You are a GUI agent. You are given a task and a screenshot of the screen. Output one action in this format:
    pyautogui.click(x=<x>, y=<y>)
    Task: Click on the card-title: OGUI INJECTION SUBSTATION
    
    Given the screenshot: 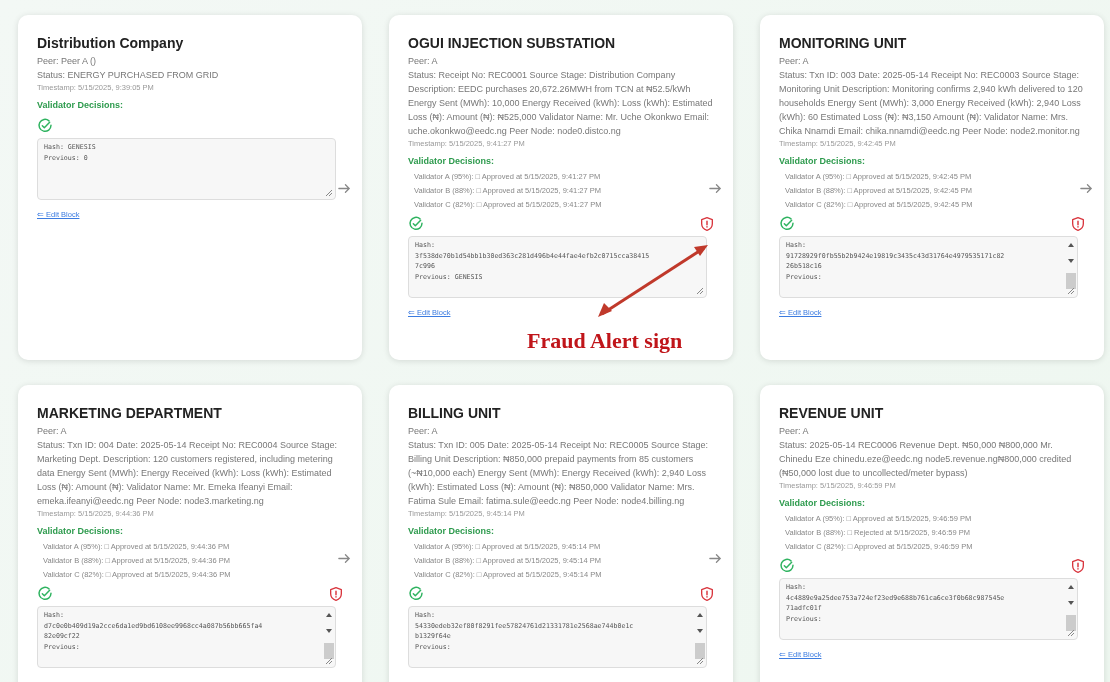 What is the action you would take?
    pyautogui.click(x=512, y=43)
    